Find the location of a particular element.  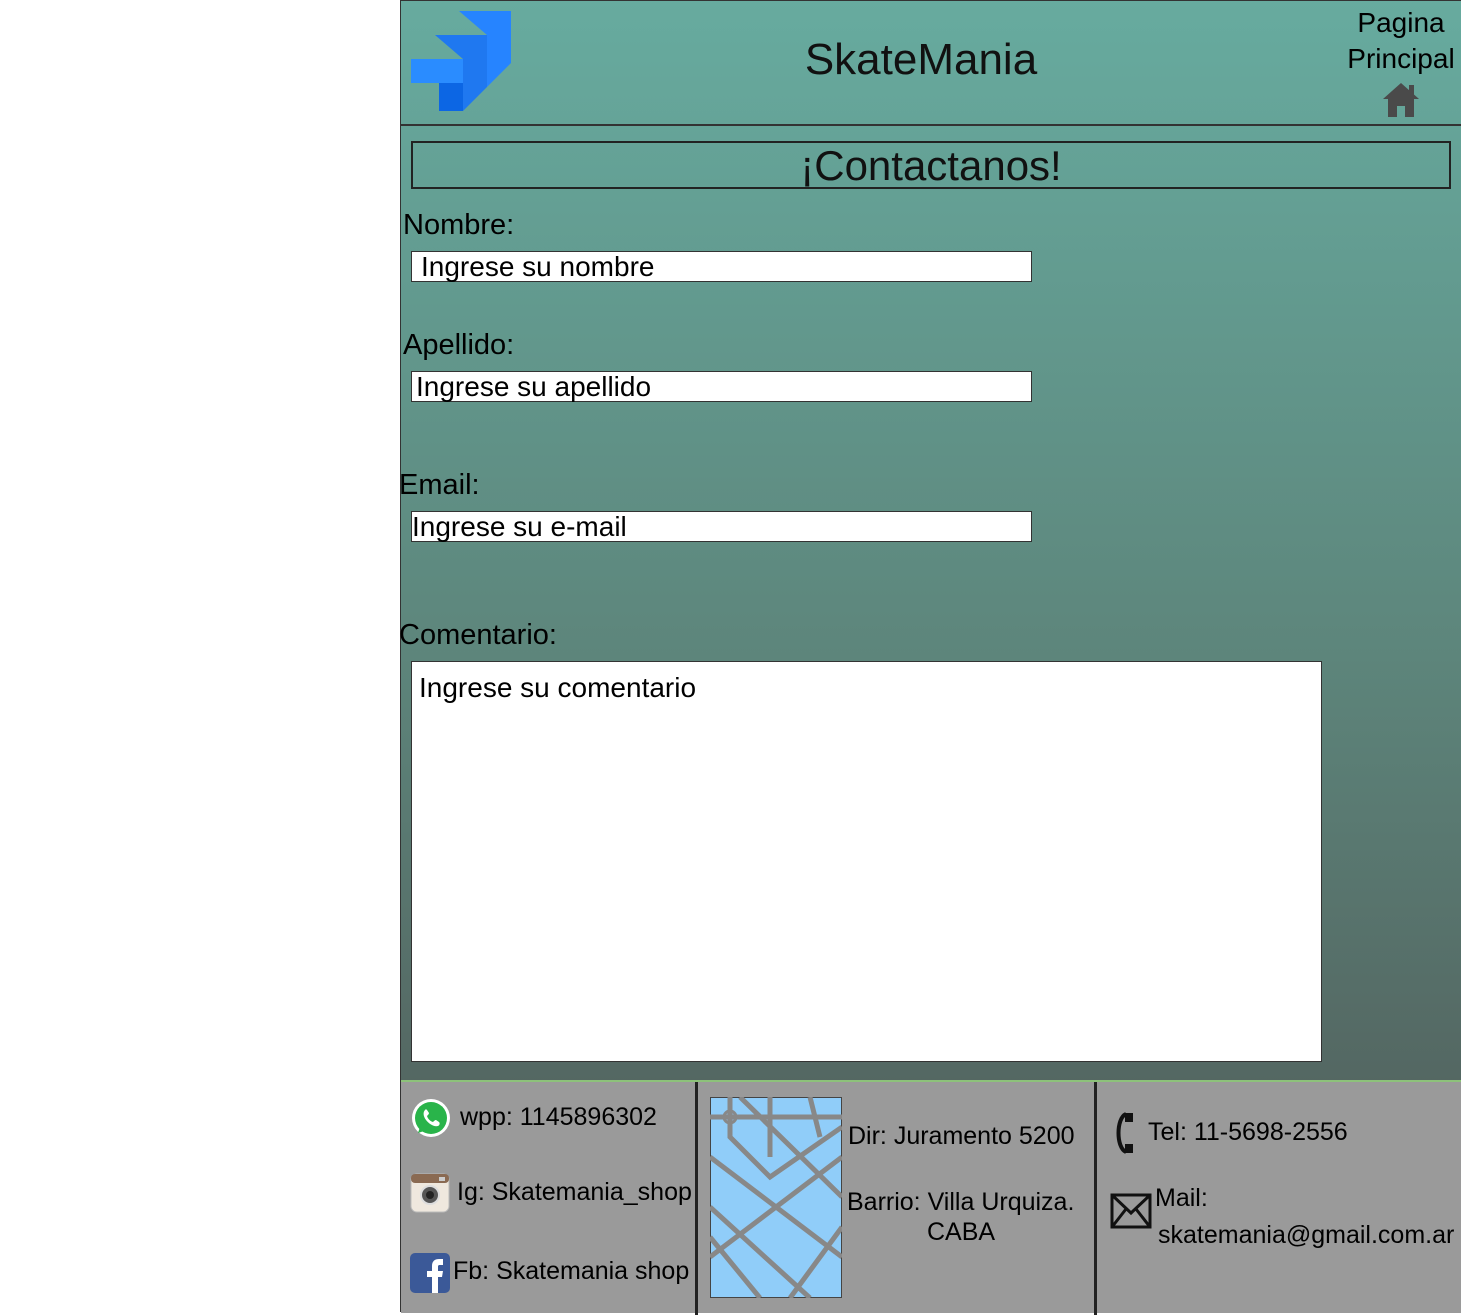

whatsapp-icon is located at coordinates (431, 1118).